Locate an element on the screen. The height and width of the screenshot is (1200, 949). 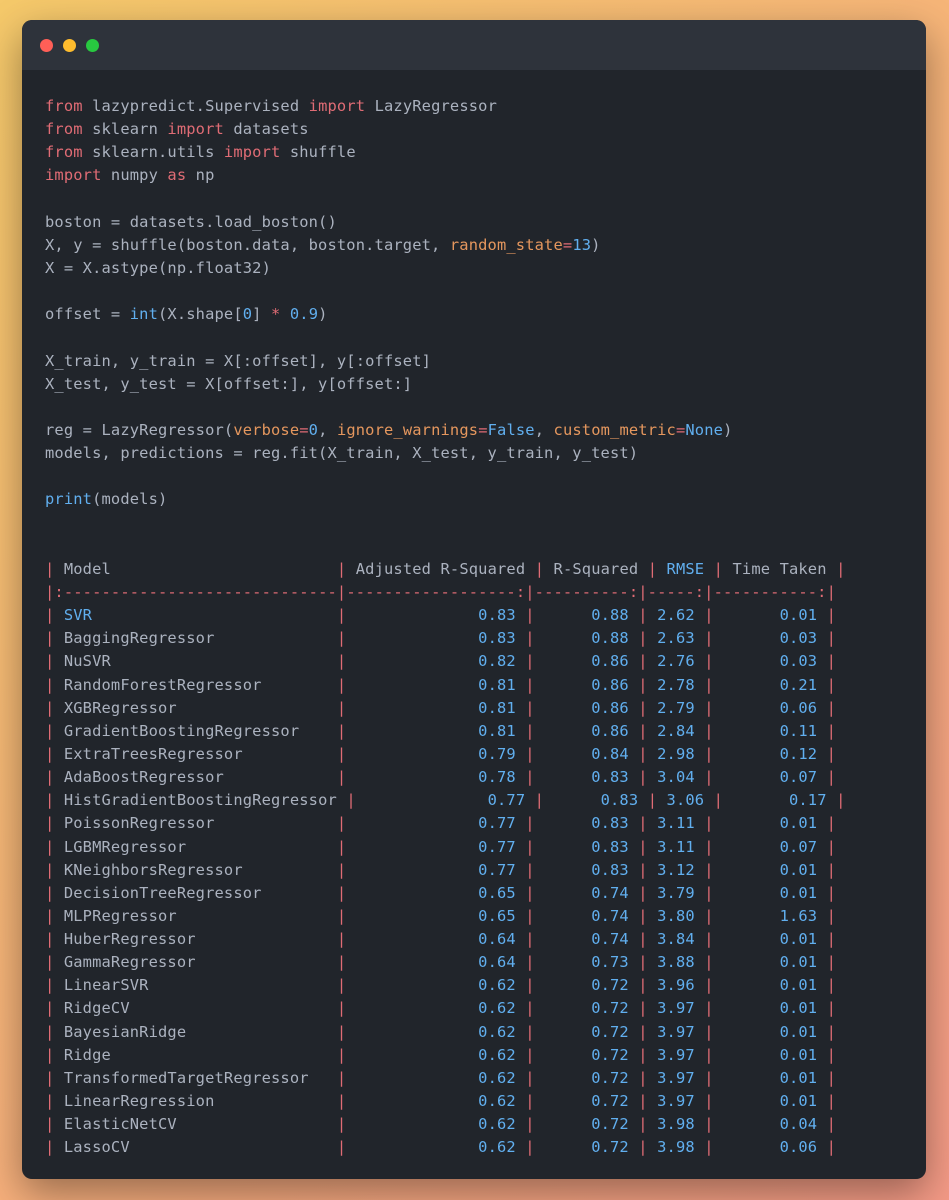
code-token: boston = datasets.load_boston() is located at coordinates (191, 221).